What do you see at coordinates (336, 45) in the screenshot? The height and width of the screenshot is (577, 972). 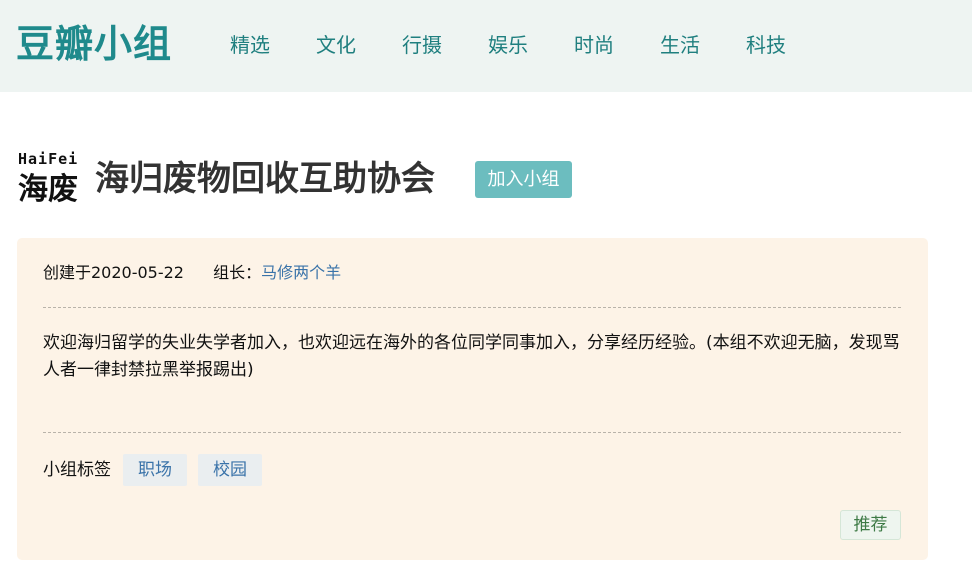 I see `nav-item-culture: 文化` at bounding box center [336, 45].